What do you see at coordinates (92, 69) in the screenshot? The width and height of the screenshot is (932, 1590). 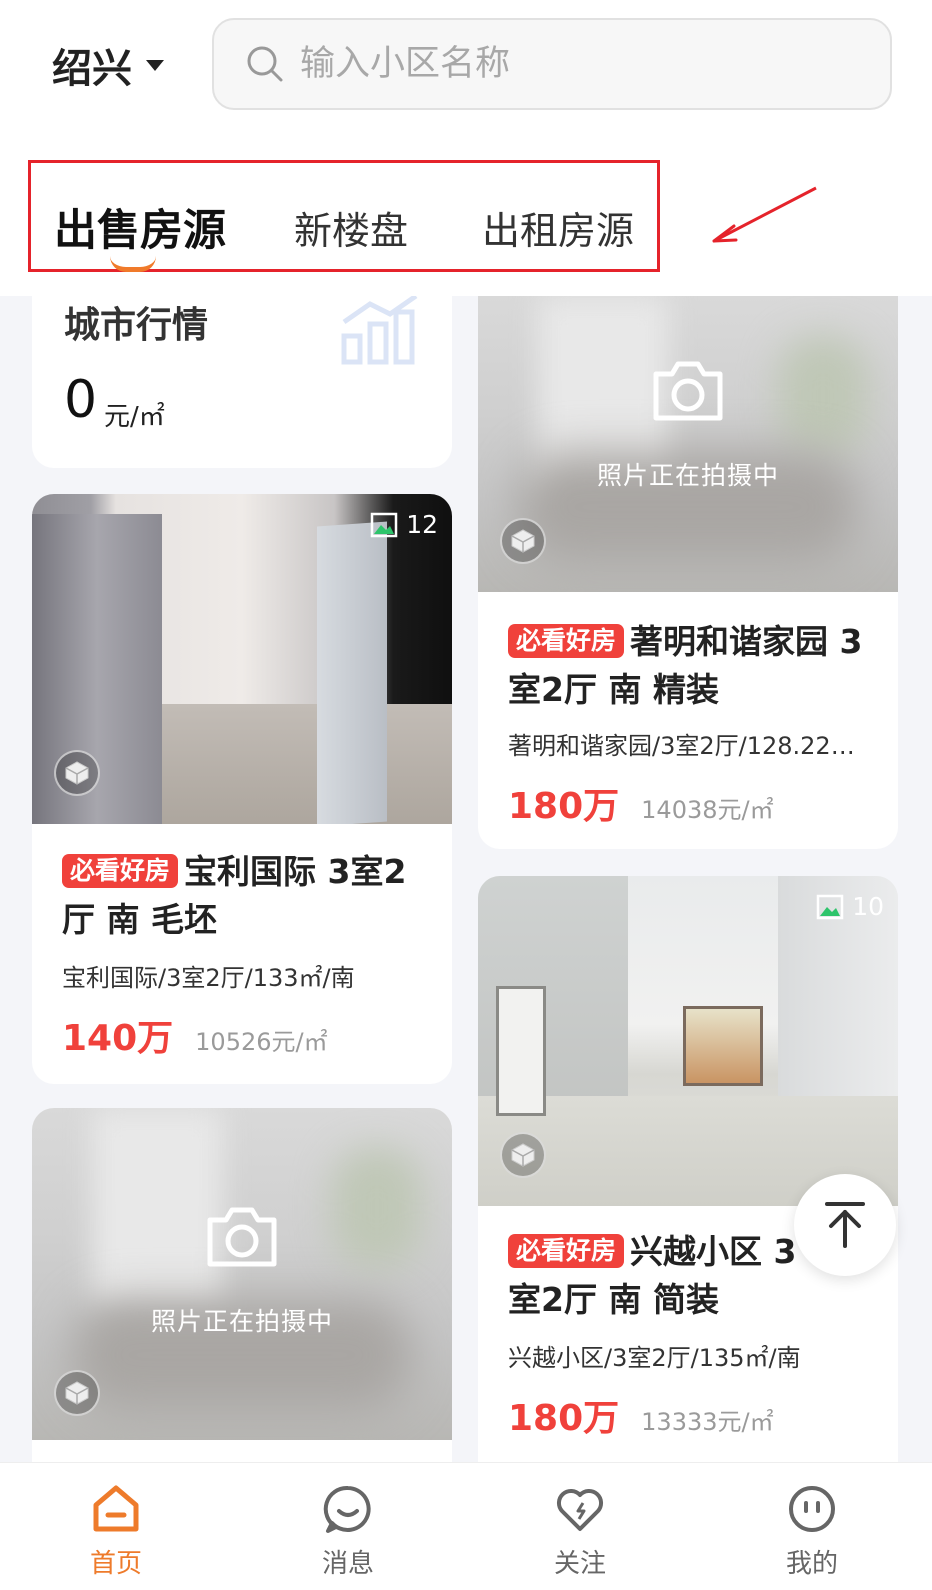 I see `city-label: 绍兴` at bounding box center [92, 69].